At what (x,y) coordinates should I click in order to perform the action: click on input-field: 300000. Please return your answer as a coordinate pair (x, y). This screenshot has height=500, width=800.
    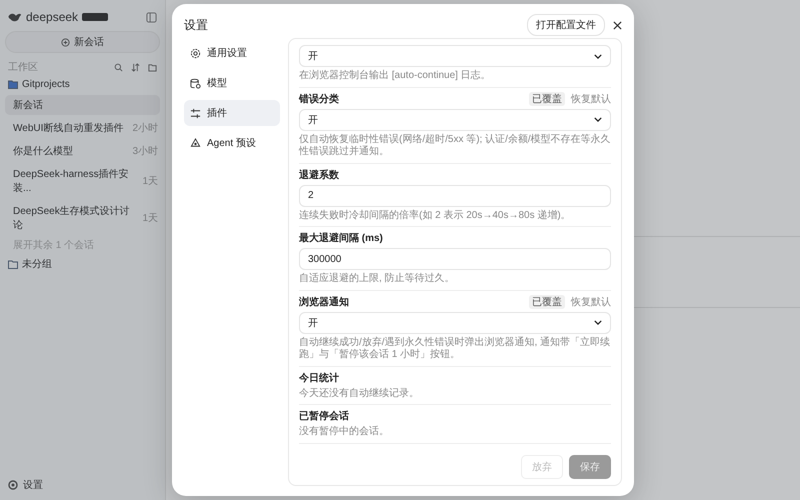
    Looking at the image, I should click on (455, 259).